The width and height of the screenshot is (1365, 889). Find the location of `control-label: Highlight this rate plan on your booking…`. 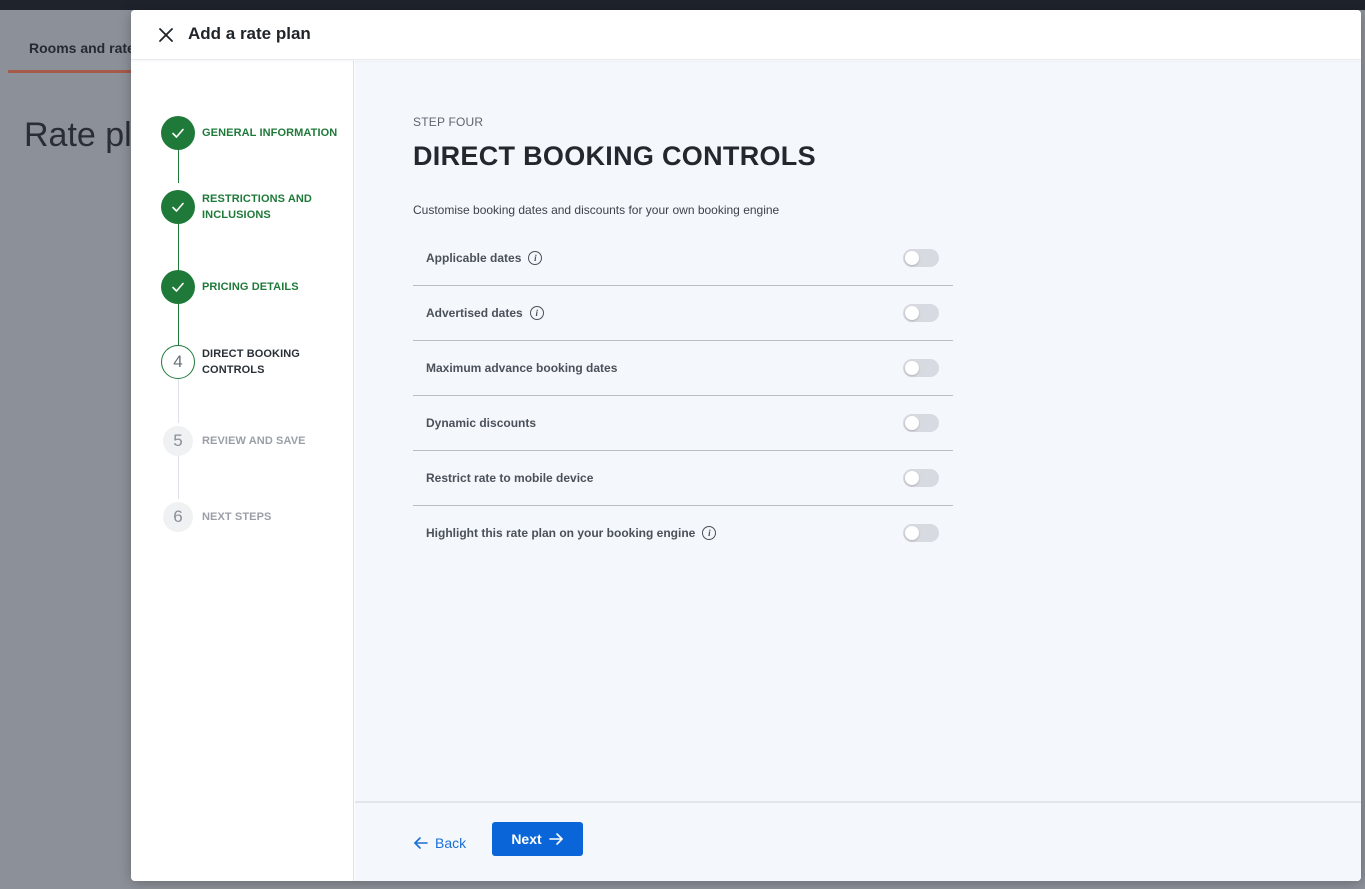

control-label: Highlight this rate plan on your booking… is located at coordinates (561, 533).